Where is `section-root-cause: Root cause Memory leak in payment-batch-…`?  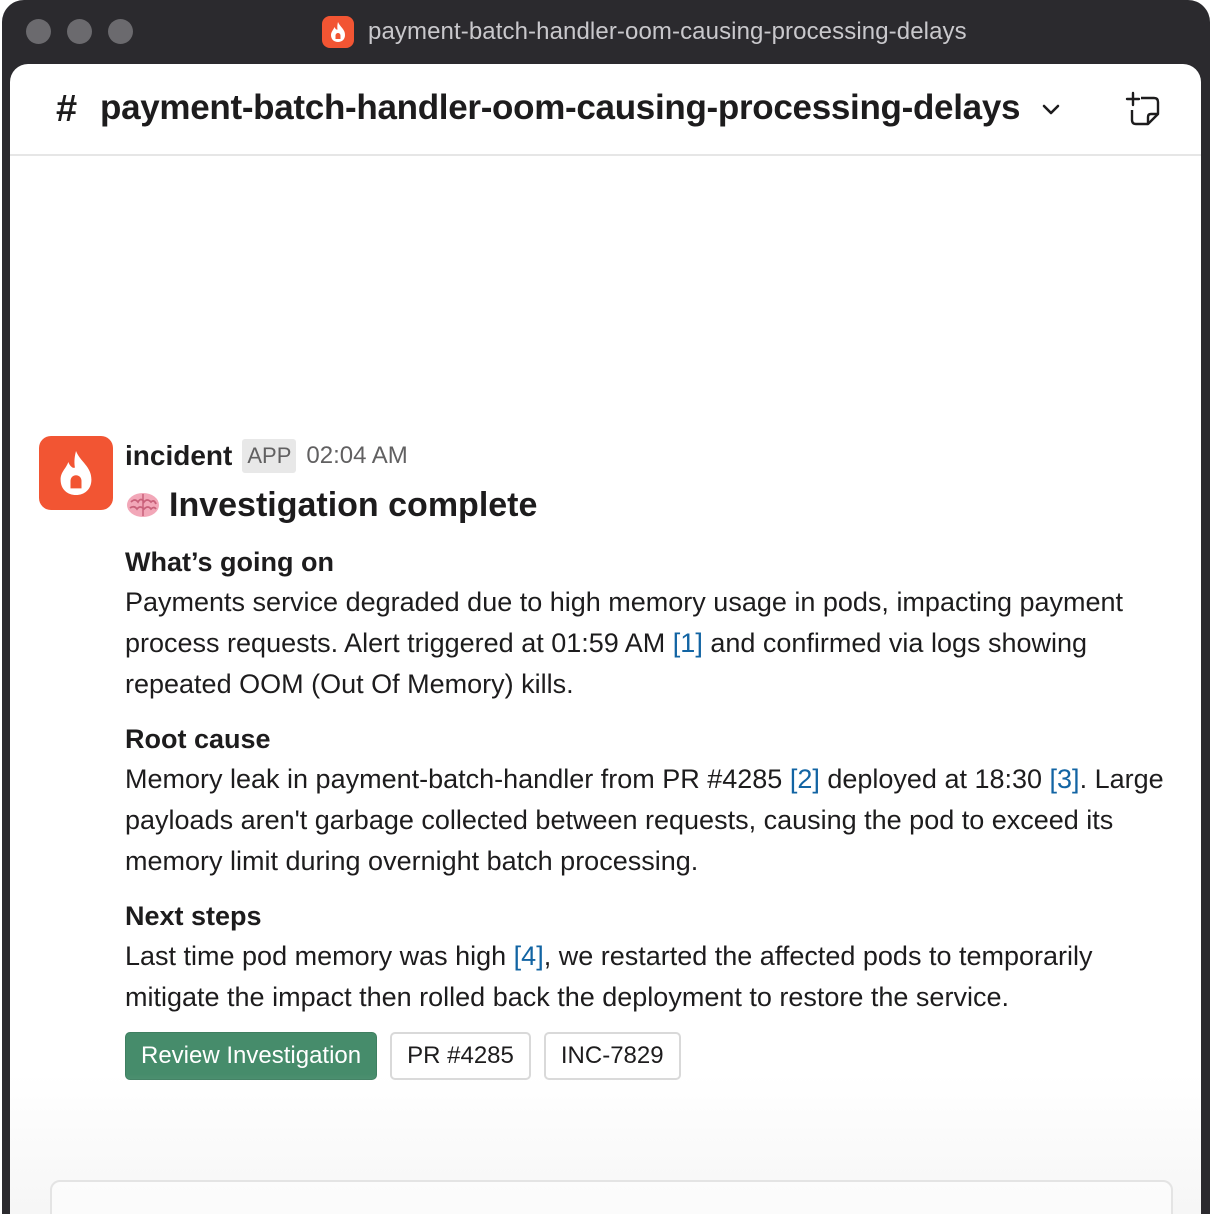
section-root-cause: Root cause Memory leak in payment-batch-… is located at coordinates (655, 801).